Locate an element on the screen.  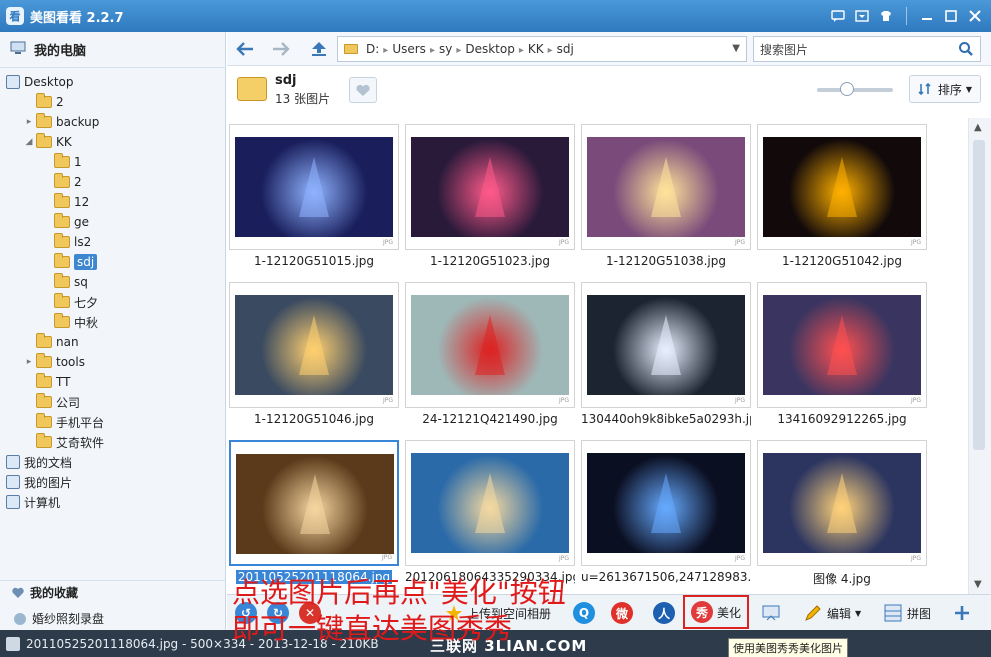
scrollbar-thumb is located at coordinates (979, 295).